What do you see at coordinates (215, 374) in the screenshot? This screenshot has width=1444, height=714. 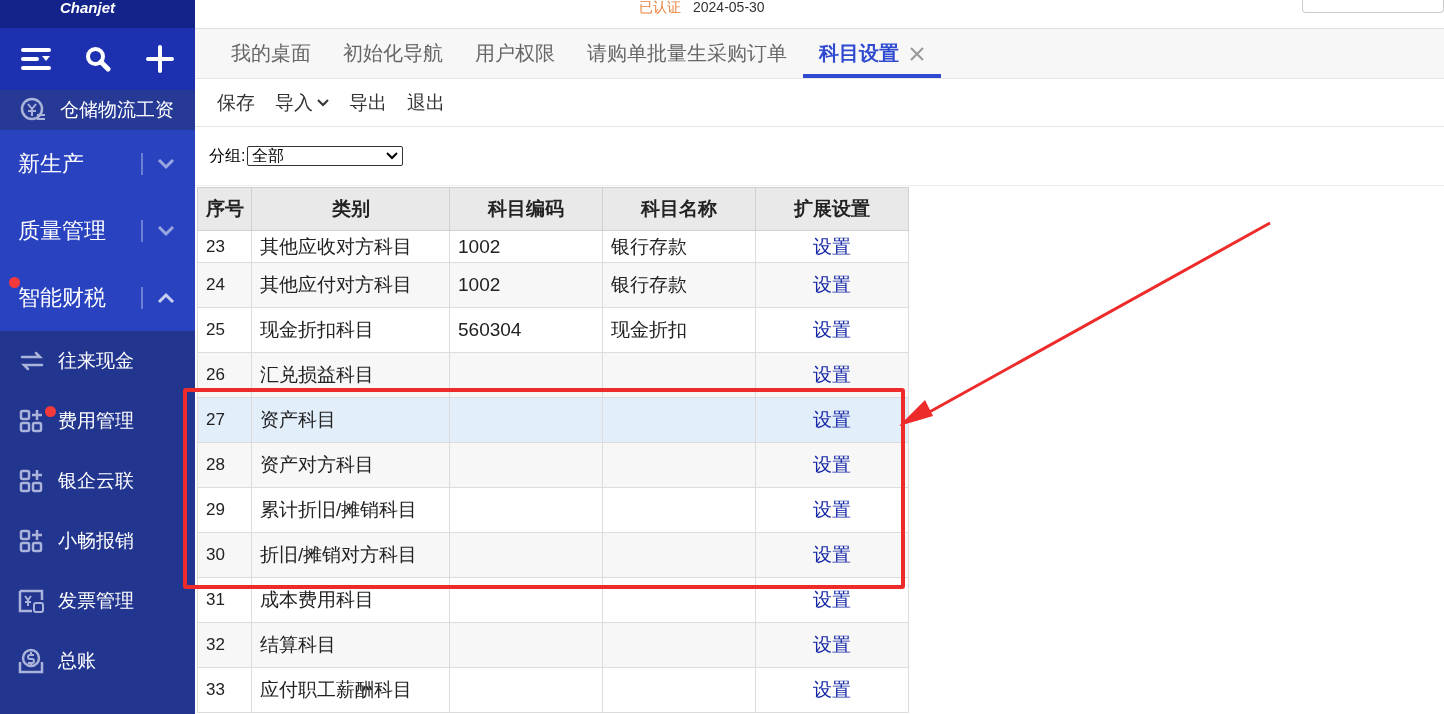 I see `table-cell: 26` at bounding box center [215, 374].